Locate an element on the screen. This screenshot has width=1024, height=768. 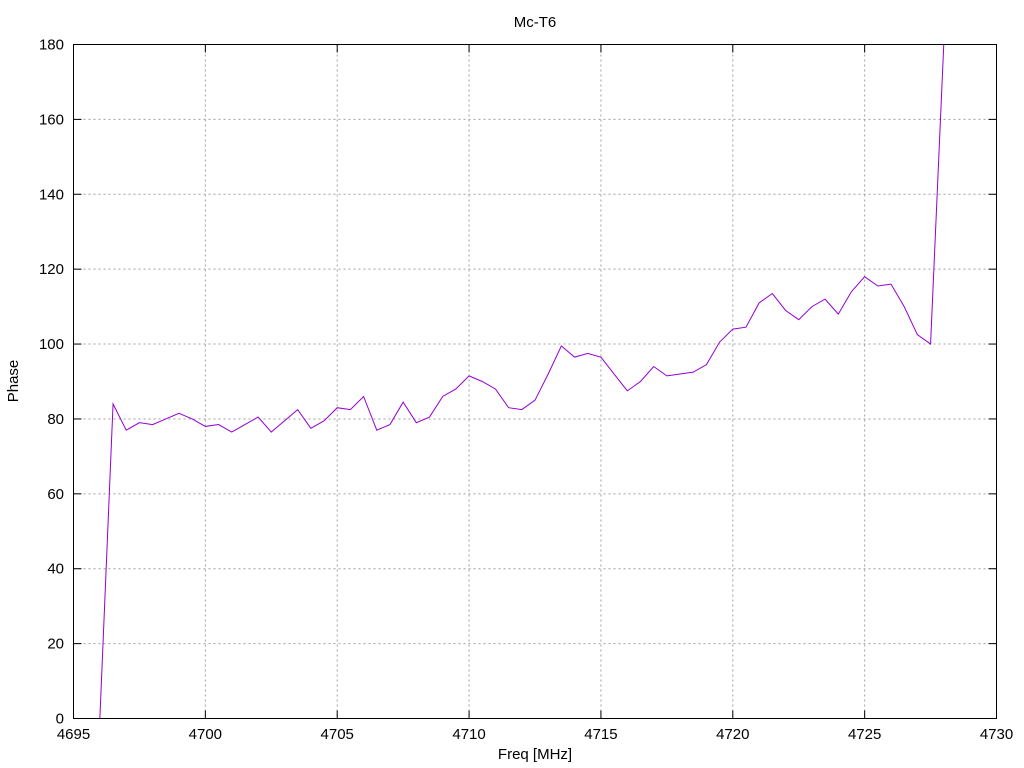
x-tick-label: 4700 is located at coordinates (205, 734).